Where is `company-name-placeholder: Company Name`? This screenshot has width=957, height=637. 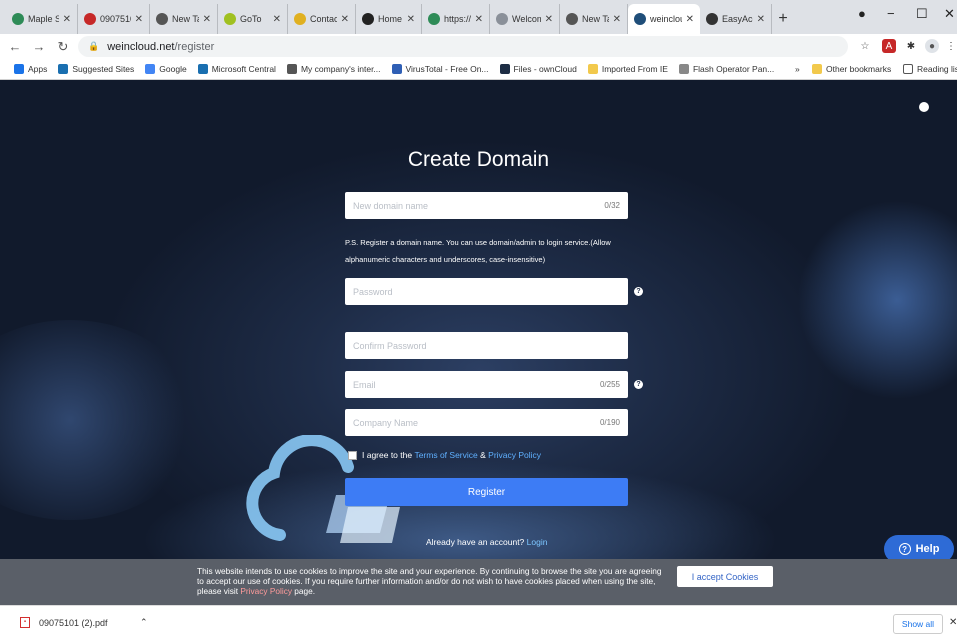
company-name-placeholder: Company Name is located at coordinates (386, 422).